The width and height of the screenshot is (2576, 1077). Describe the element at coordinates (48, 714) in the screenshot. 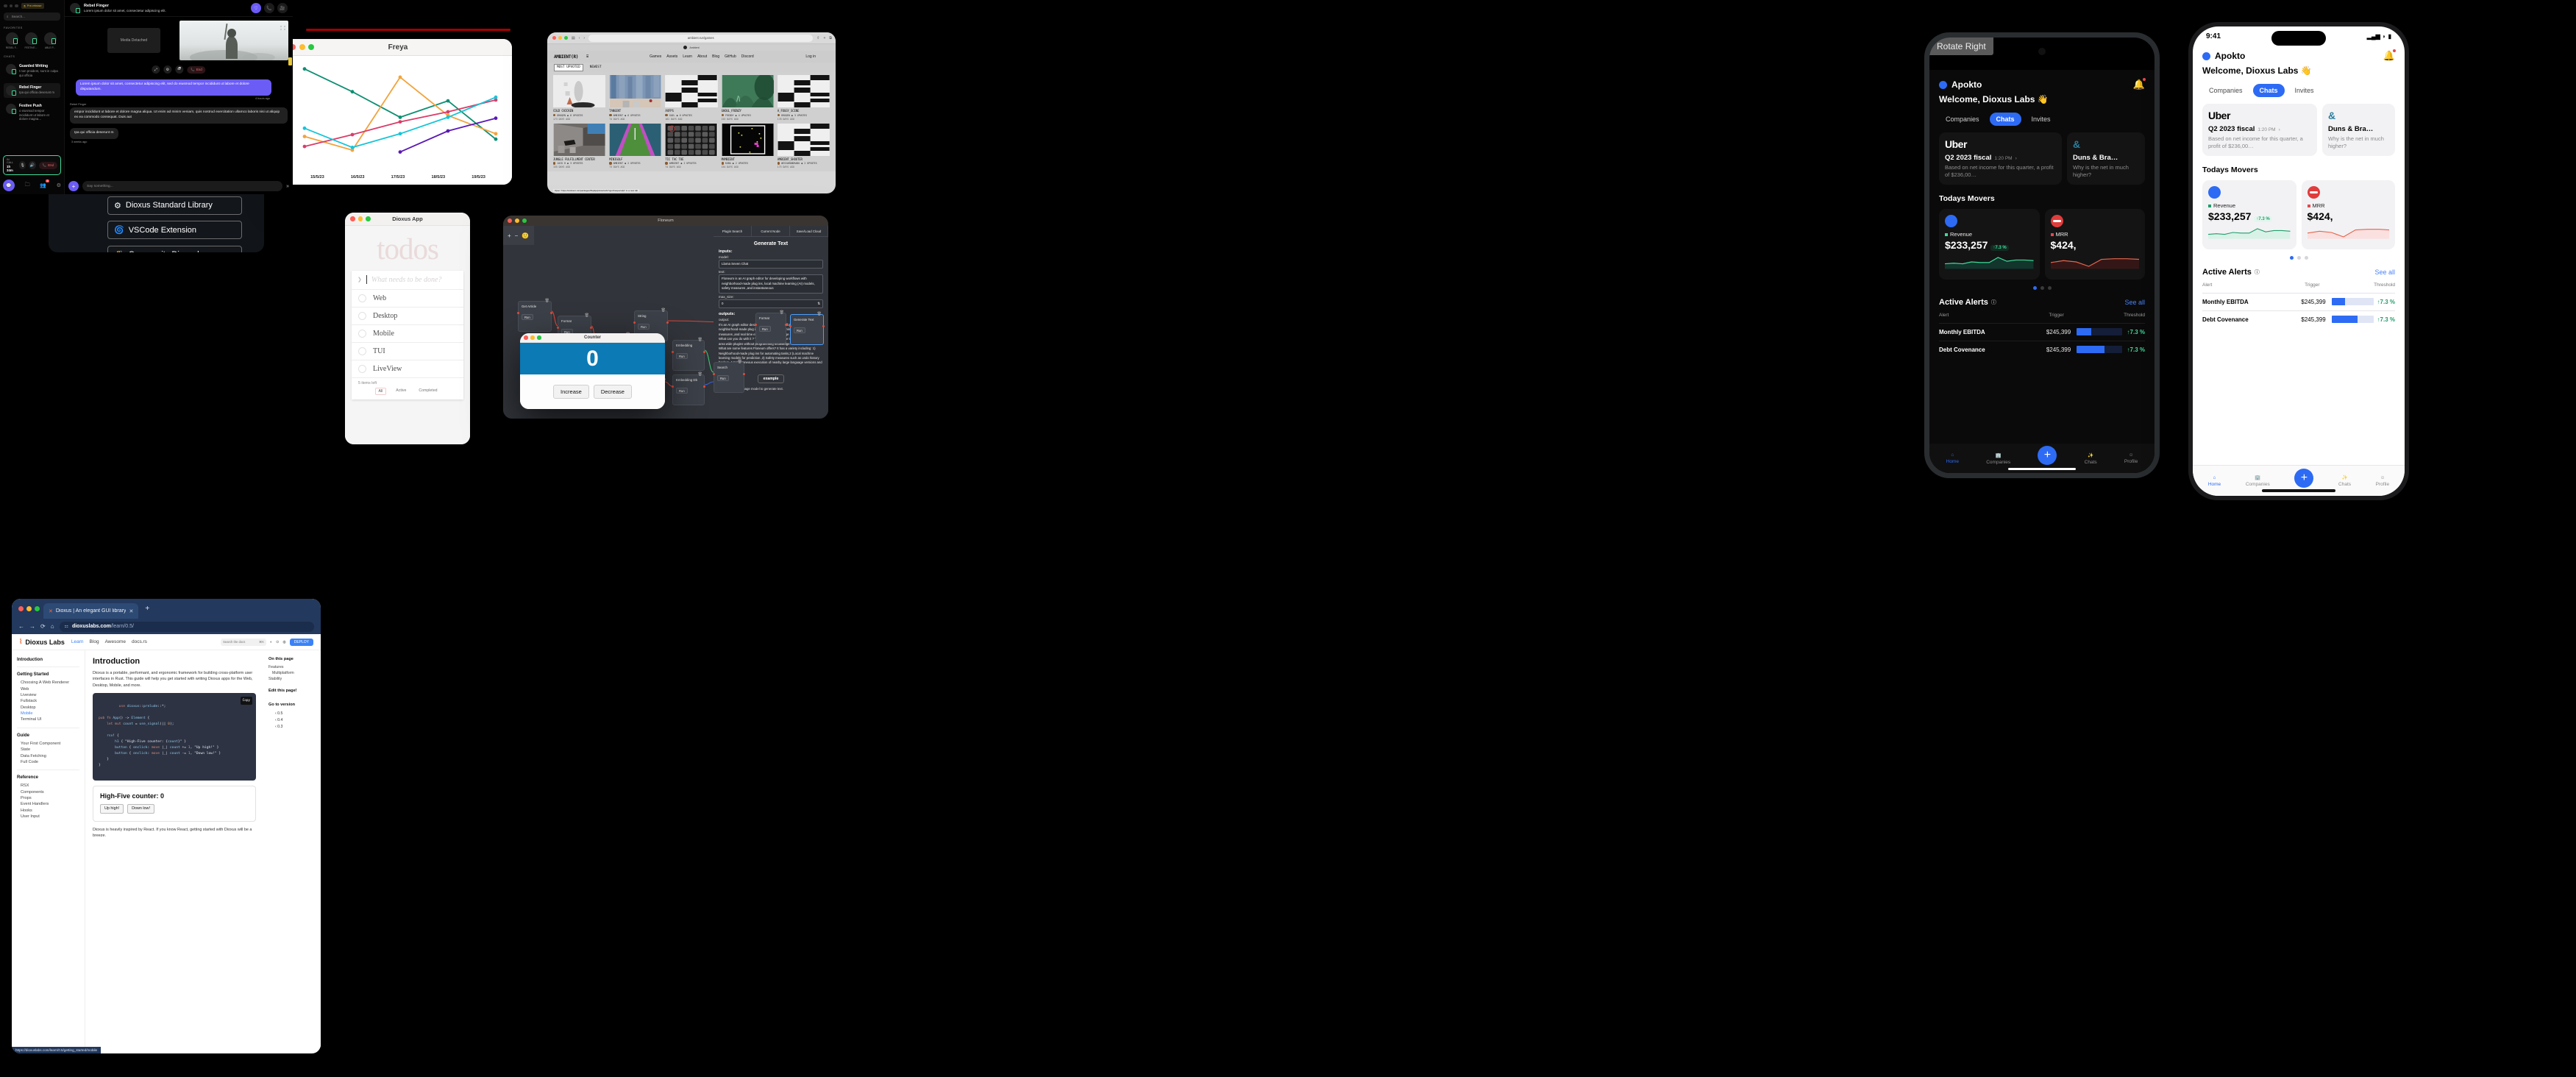

I see `sidebar-item-mobile: Mobile` at that location.